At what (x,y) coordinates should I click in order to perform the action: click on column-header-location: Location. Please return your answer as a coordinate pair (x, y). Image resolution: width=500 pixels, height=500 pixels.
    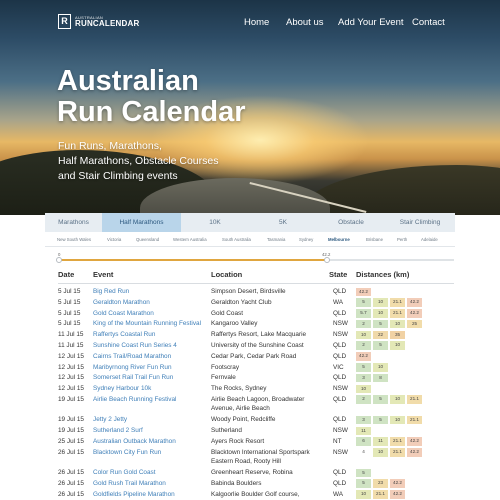
    Looking at the image, I should click on (226, 274).